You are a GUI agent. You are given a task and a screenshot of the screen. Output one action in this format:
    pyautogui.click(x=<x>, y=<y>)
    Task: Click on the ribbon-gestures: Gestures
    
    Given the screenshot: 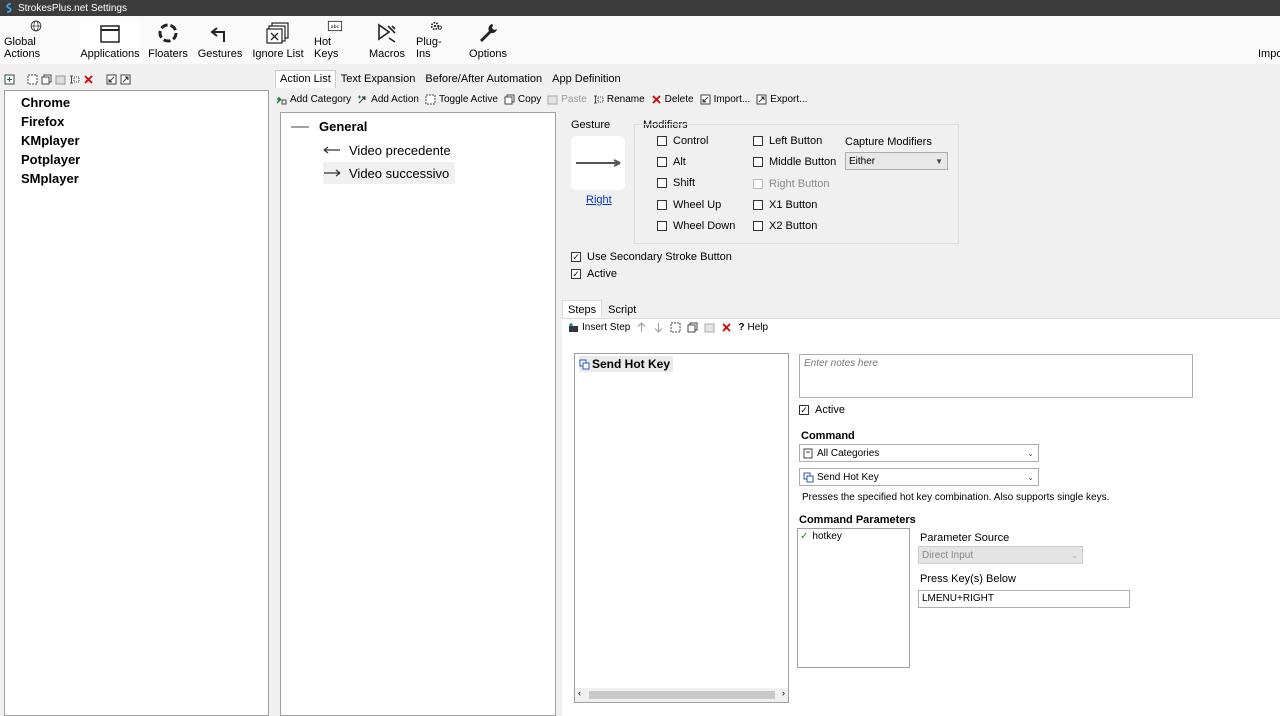 What is the action you would take?
    pyautogui.click(x=220, y=41)
    